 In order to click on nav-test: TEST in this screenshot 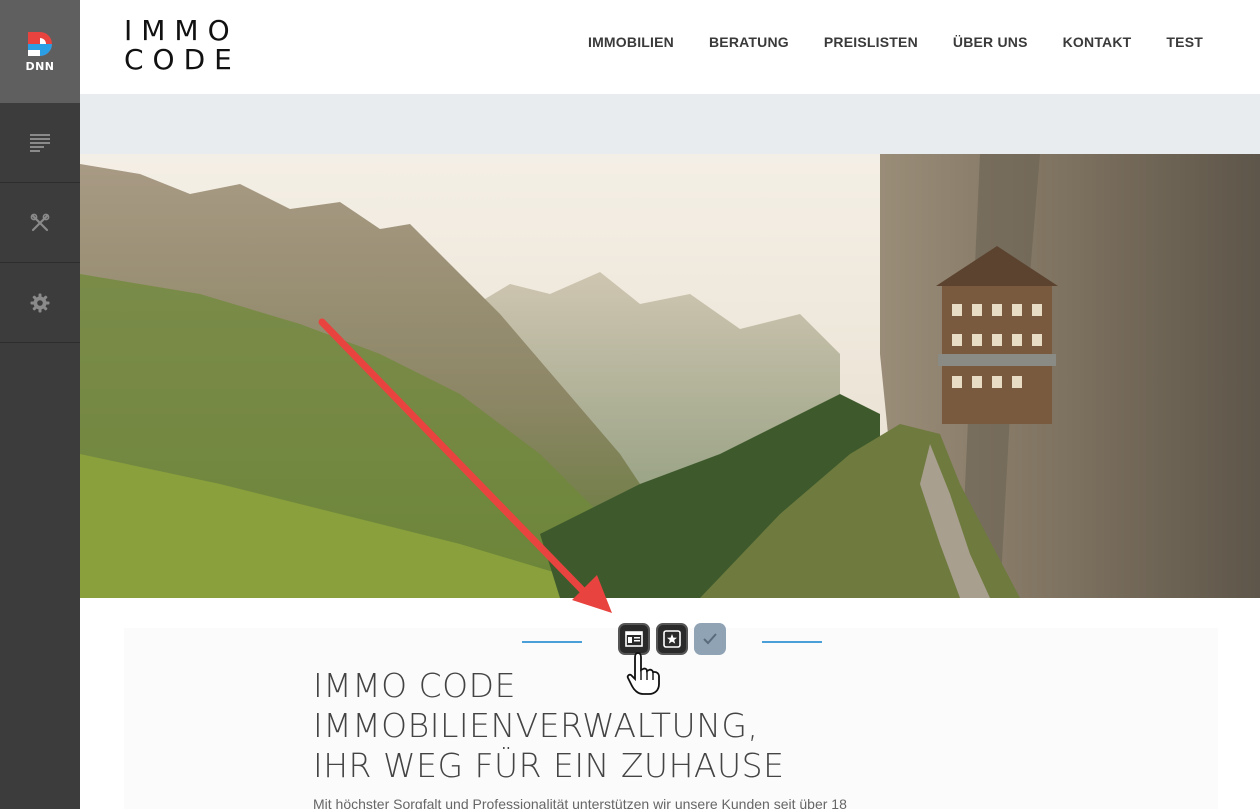, I will do `click(1184, 42)`.